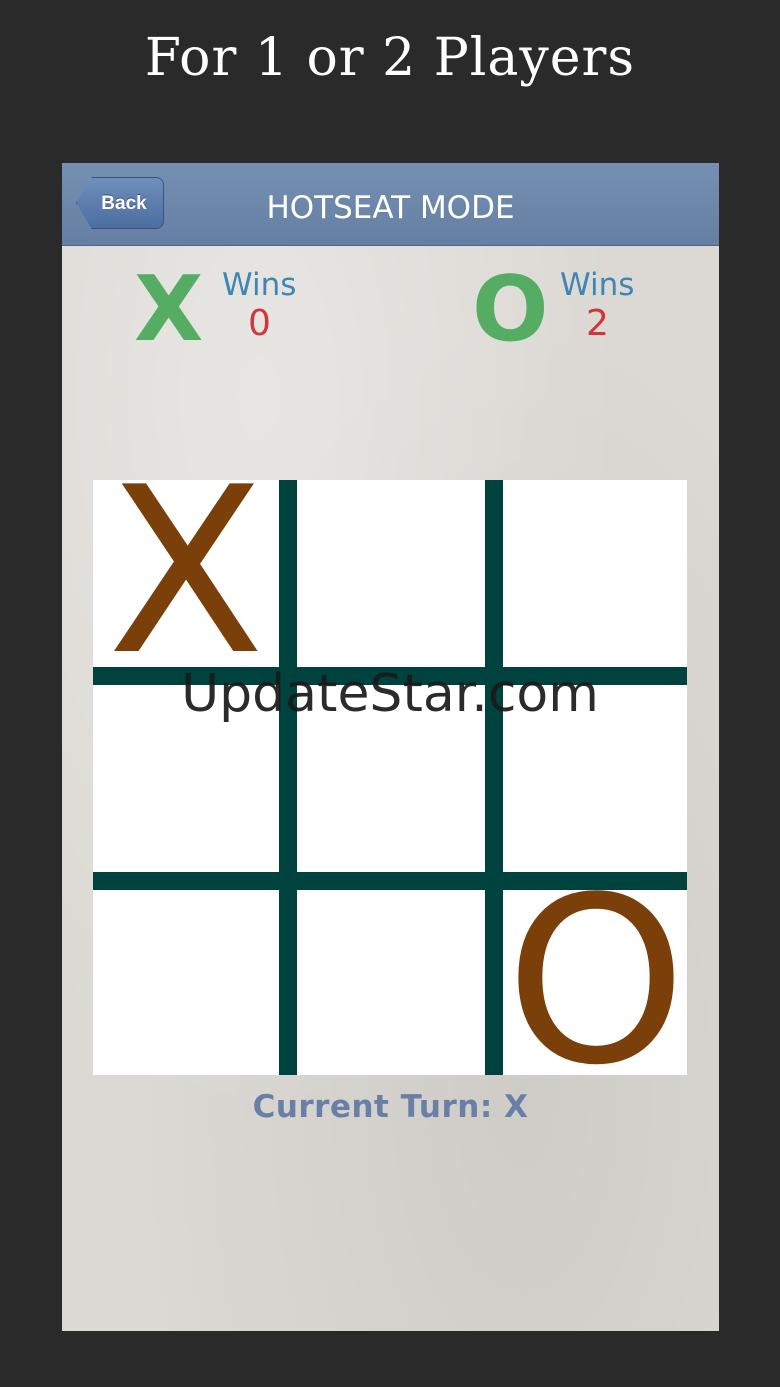 This screenshot has width=780, height=1387. What do you see at coordinates (259, 323) in the screenshot?
I see `player-x-wins-count: 0` at bounding box center [259, 323].